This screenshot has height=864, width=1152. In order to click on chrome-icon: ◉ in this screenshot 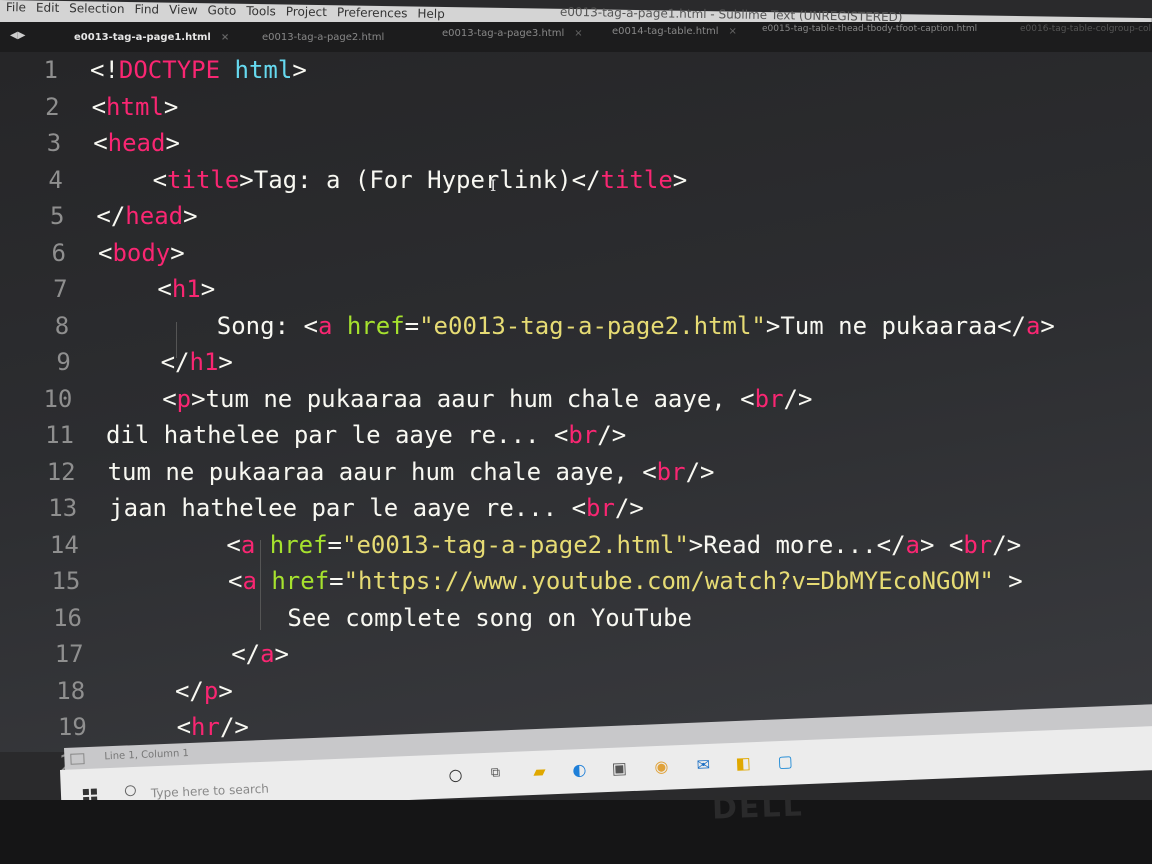, I will do `click(661, 767)`.